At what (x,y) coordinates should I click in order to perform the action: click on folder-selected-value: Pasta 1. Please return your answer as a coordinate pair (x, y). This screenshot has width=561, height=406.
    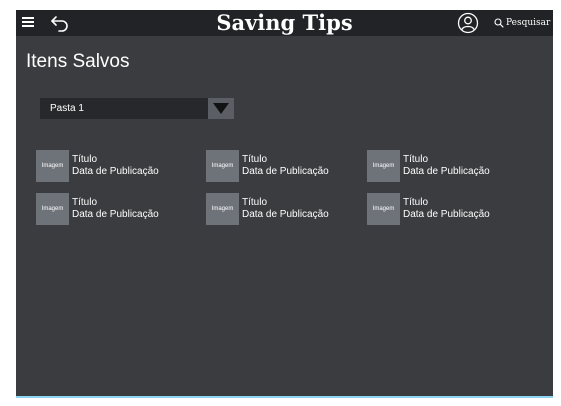
    Looking at the image, I should click on (124, 108).